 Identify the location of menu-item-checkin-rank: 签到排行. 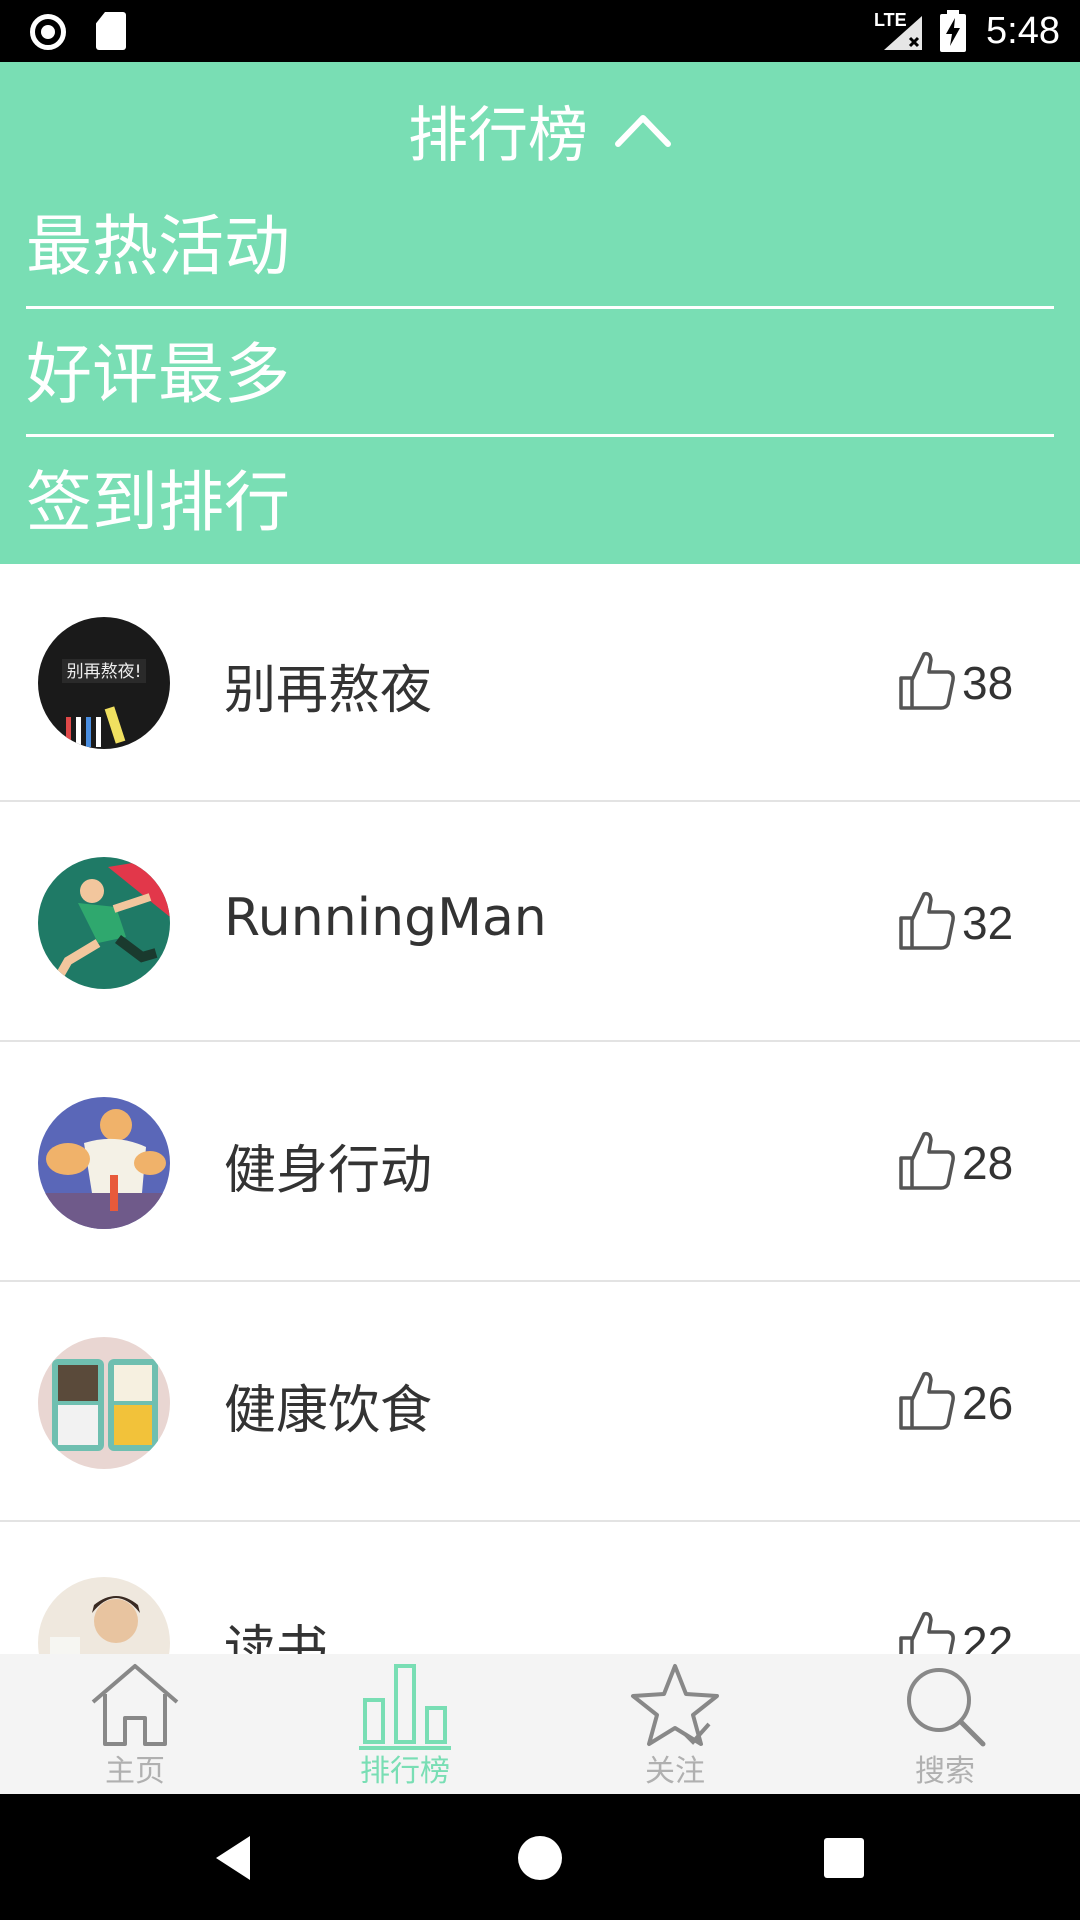
(540, 497).